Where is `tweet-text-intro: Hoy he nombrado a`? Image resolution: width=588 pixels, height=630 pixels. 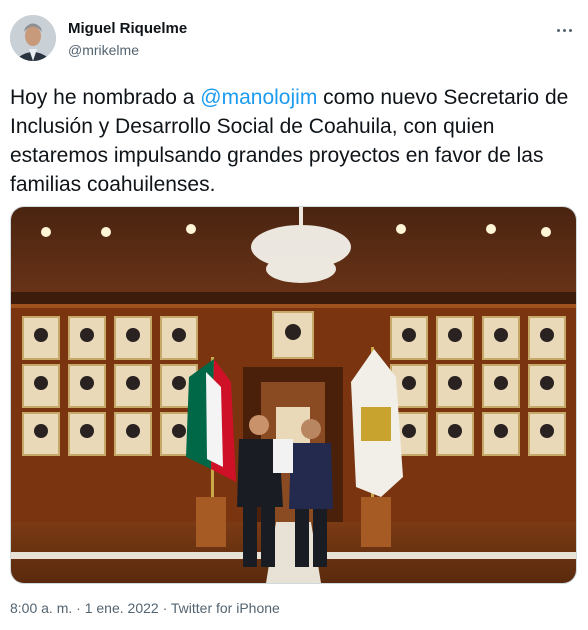 tweet-text-intro: Hoy he nombrado a is located at coordinates (105, 97).